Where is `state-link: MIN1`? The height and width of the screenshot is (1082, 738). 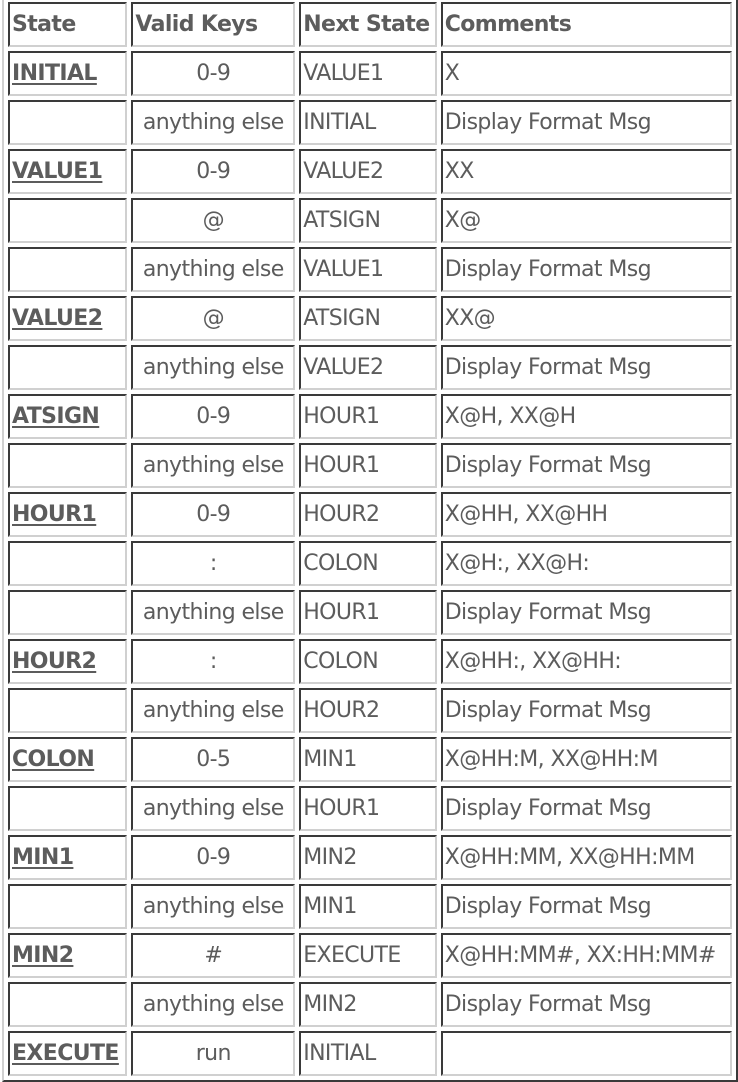 state-link: MIN1 is located at coordinates (43, 857).